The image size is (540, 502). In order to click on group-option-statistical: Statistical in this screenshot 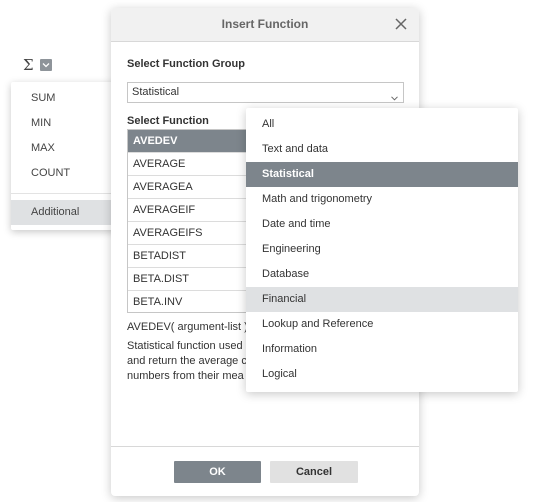, I will do `click(382, 174)`.